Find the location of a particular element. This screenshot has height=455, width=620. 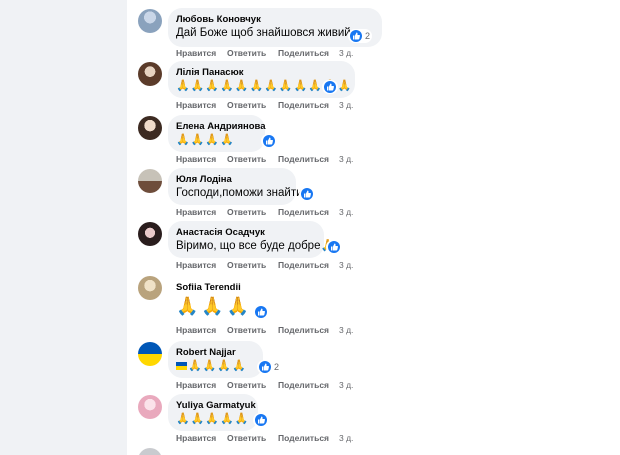

comment-bubble: Robert Najjar 🙏🙏🙏🙏 is located at coordinates (215, 359).